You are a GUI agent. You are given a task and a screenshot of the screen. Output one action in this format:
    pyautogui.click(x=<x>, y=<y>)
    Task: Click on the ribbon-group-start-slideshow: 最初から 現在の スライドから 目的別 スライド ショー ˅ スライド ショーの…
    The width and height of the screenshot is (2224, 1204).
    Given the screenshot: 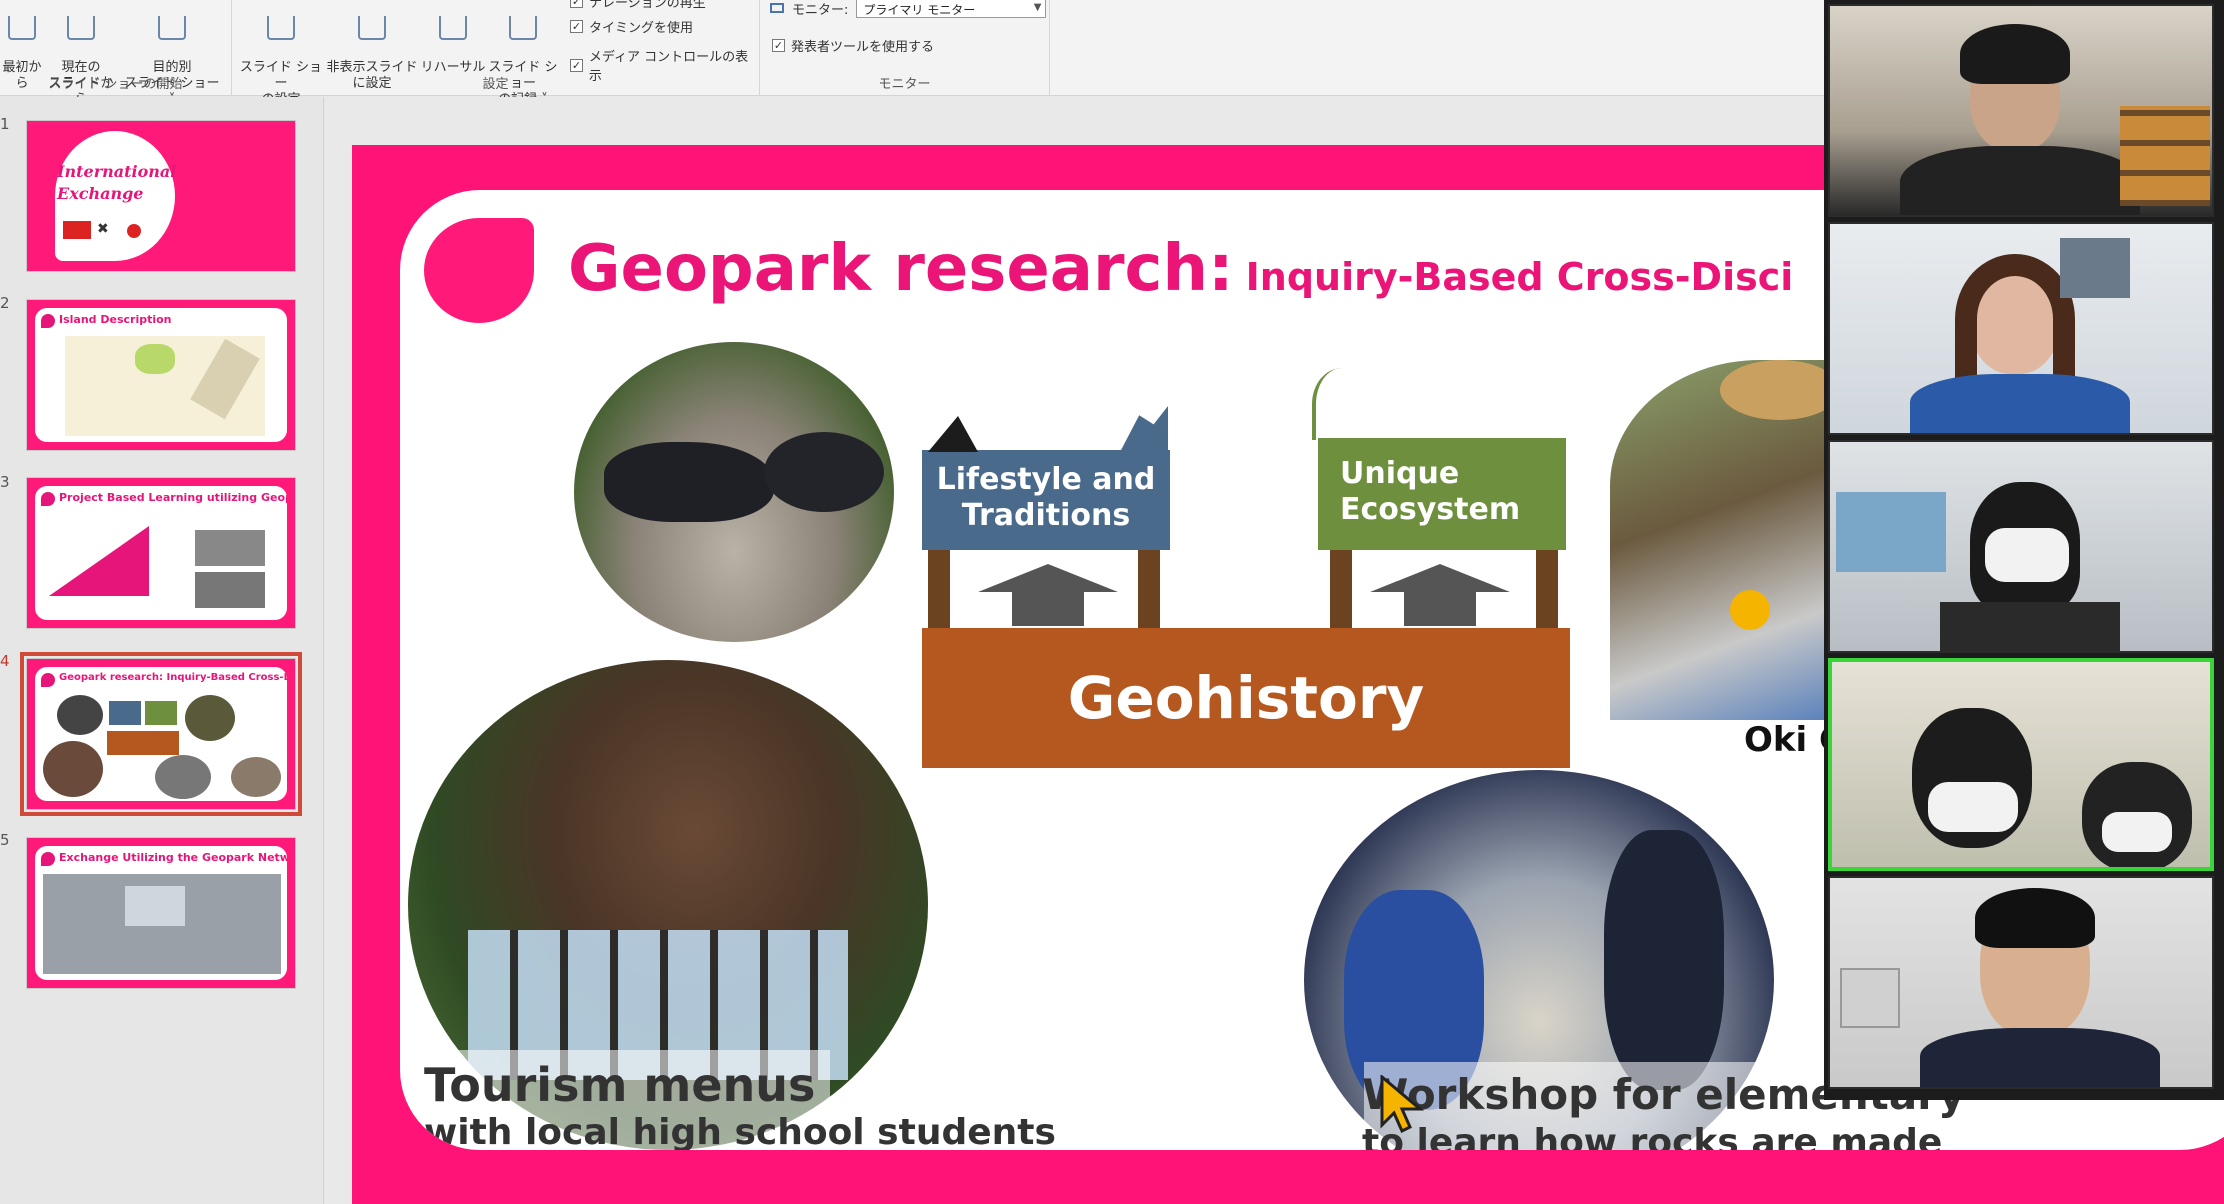 What is the action you would take?
    pyautogui.click(x=116, y=53)
    